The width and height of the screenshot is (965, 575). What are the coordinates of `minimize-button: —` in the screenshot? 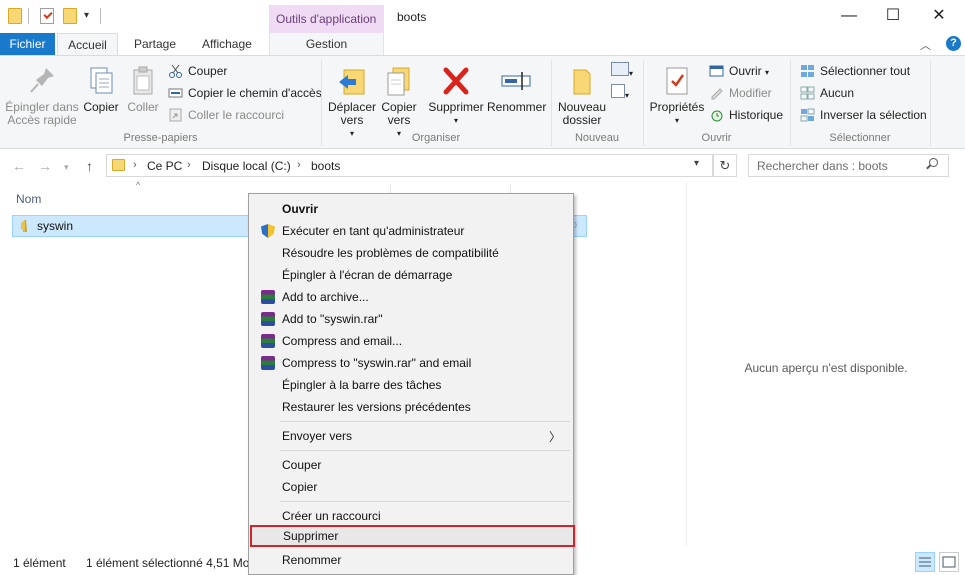 It's located at (849, 17).